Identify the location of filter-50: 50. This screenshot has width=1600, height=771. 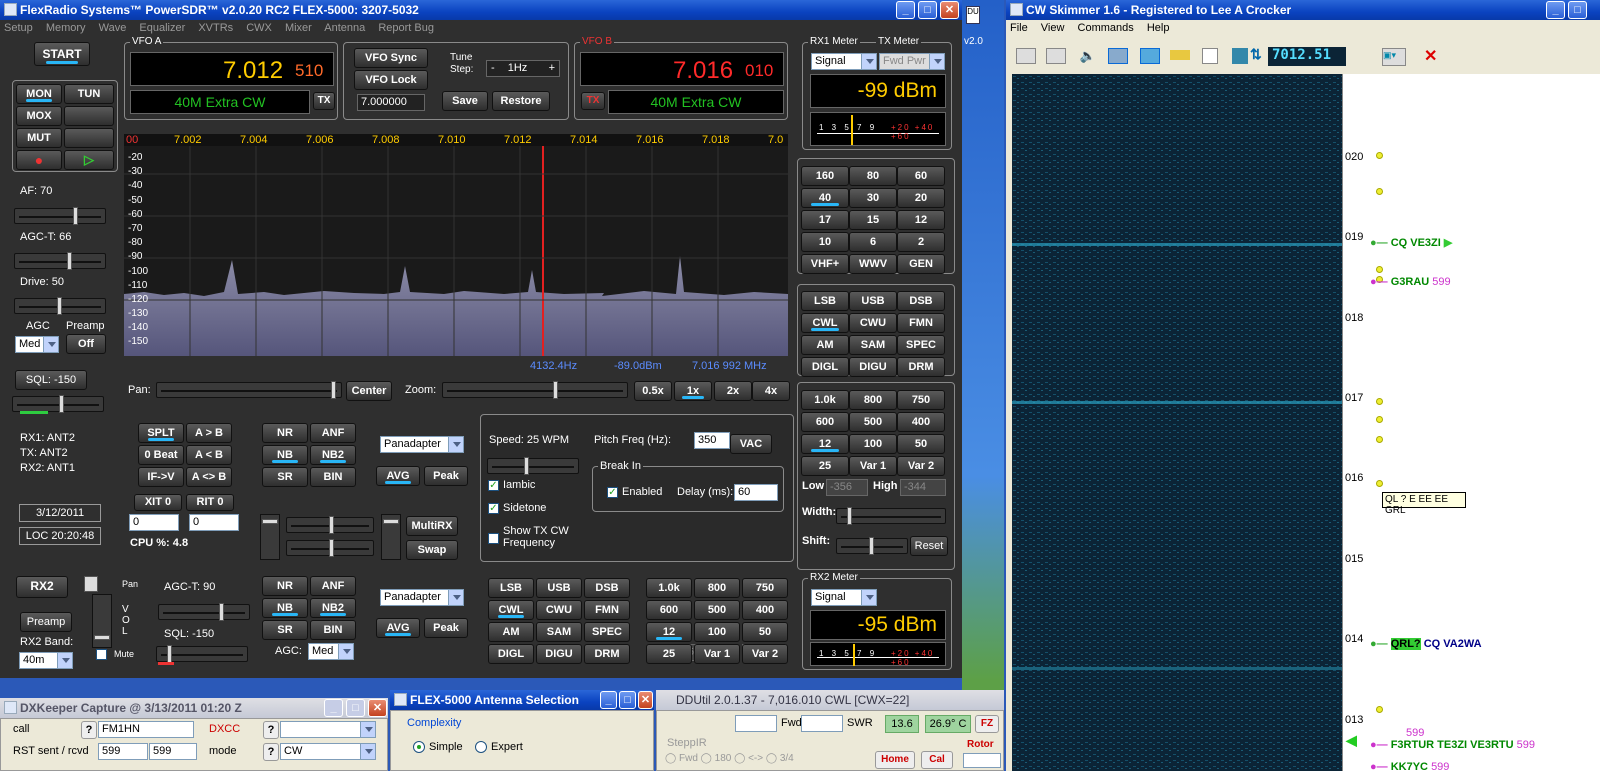
(921, 444).